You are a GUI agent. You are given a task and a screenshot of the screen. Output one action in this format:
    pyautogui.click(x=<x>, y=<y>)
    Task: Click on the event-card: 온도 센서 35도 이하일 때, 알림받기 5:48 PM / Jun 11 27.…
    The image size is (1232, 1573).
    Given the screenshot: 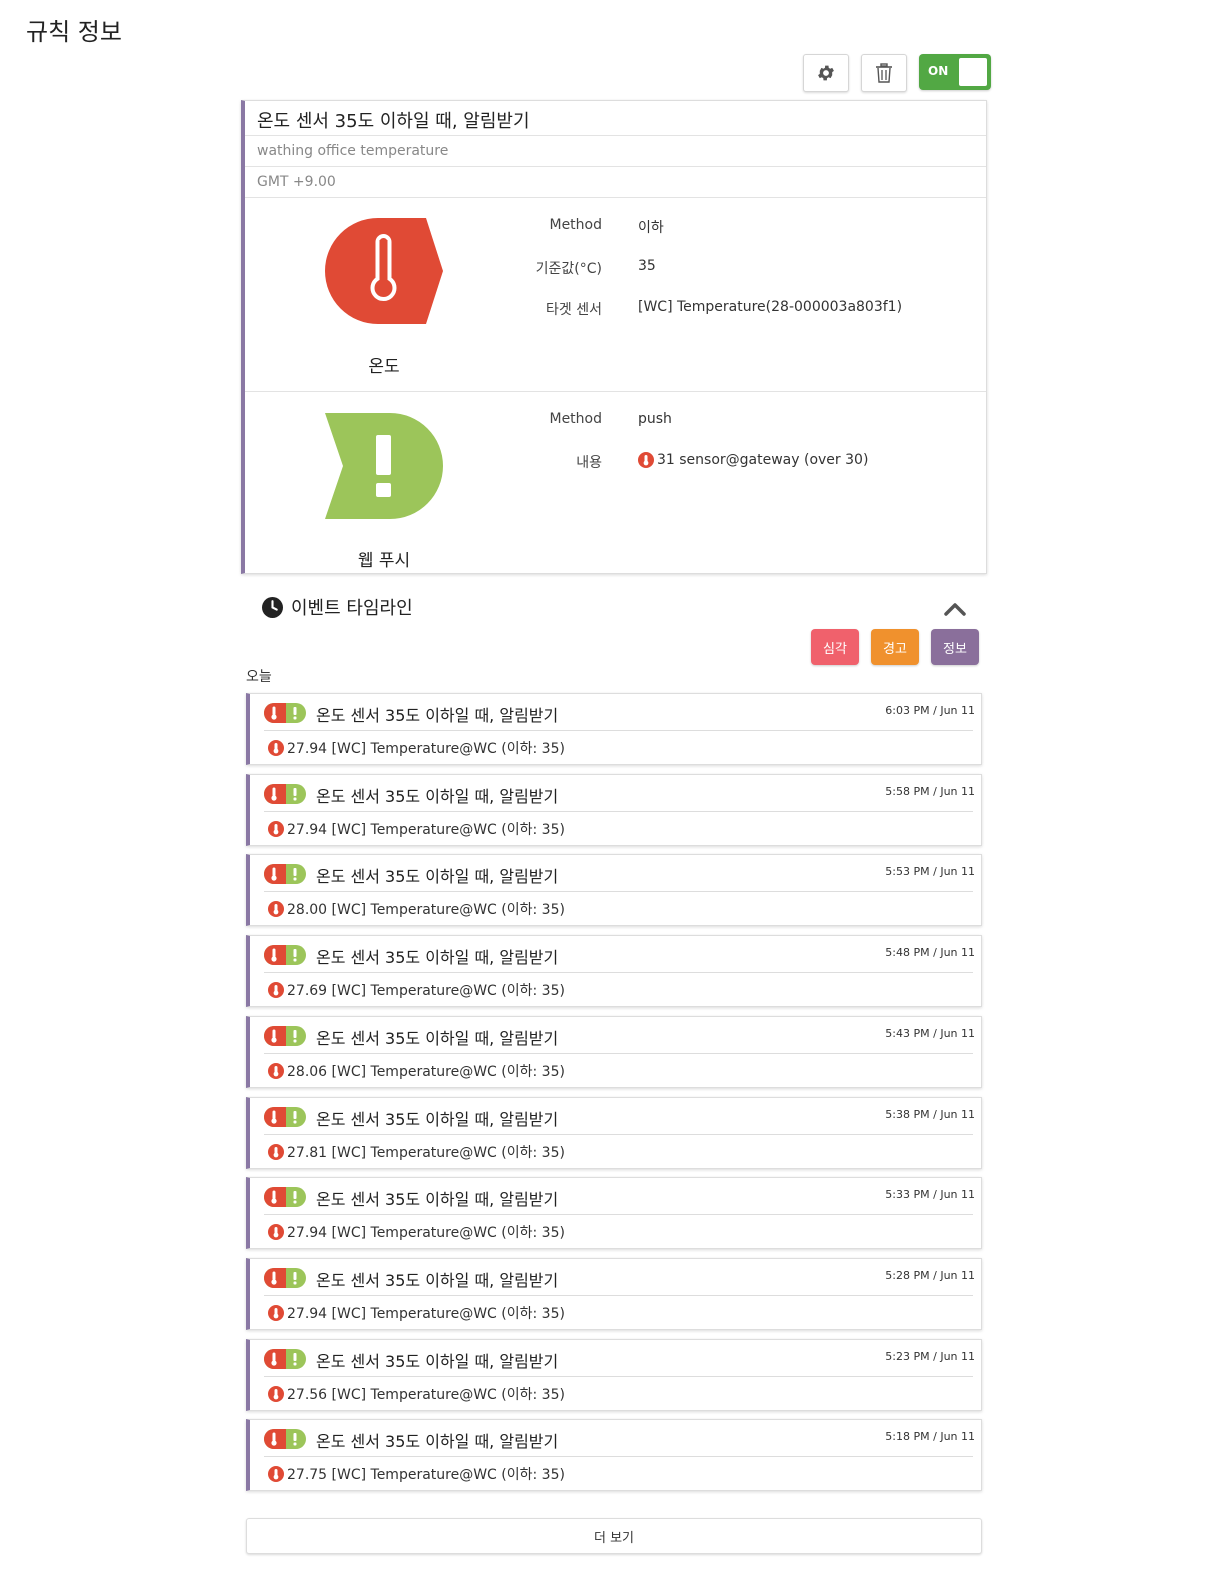 What is the action you would take?
    pyautogui.click(x=614, y=971)
    